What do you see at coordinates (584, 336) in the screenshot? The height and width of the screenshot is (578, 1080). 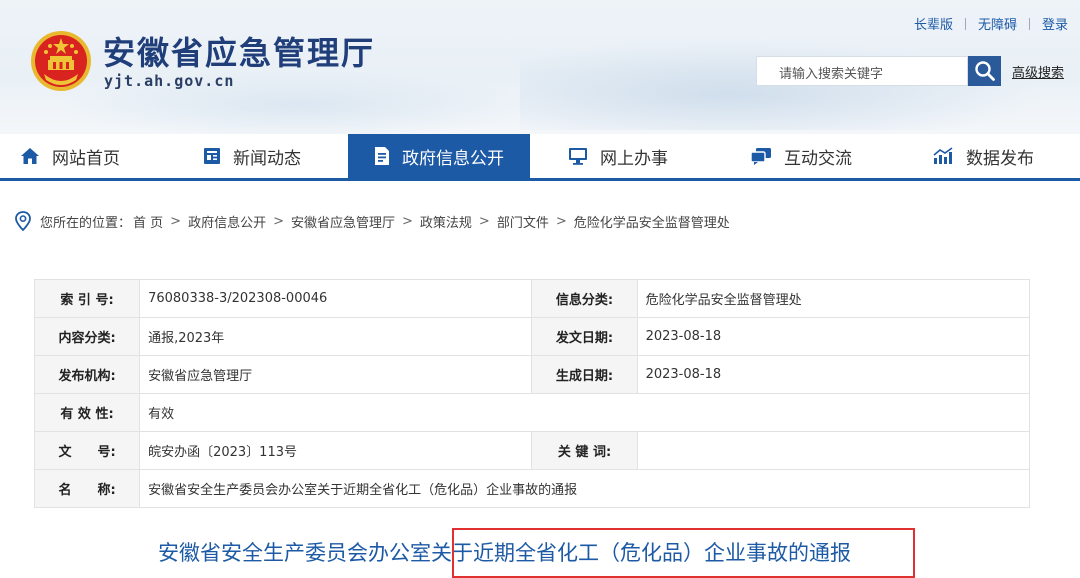 I see `issue-date-label: 发文日期:` at bounding box center [584, 336].